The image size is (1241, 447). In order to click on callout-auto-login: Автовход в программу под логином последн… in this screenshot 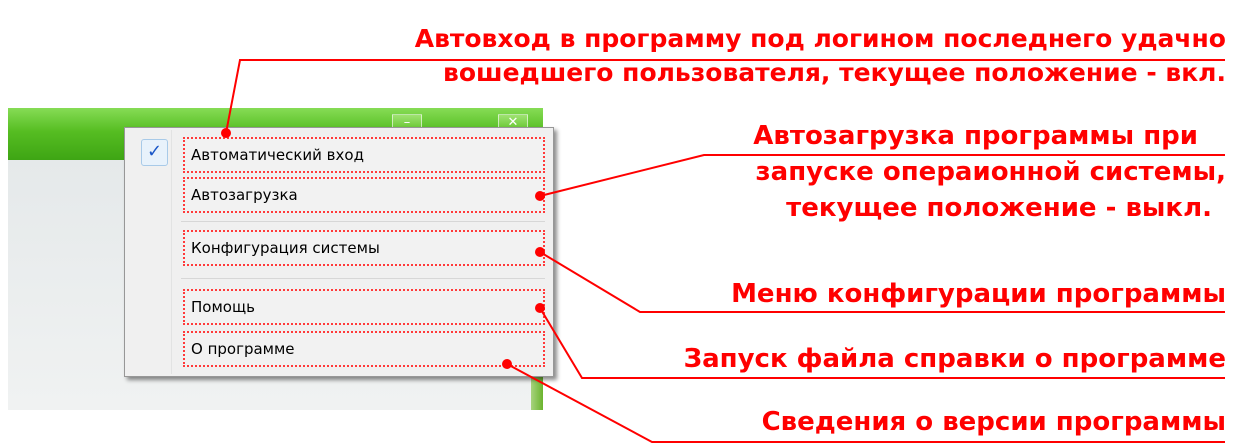, I will do `click(820, 56)`.